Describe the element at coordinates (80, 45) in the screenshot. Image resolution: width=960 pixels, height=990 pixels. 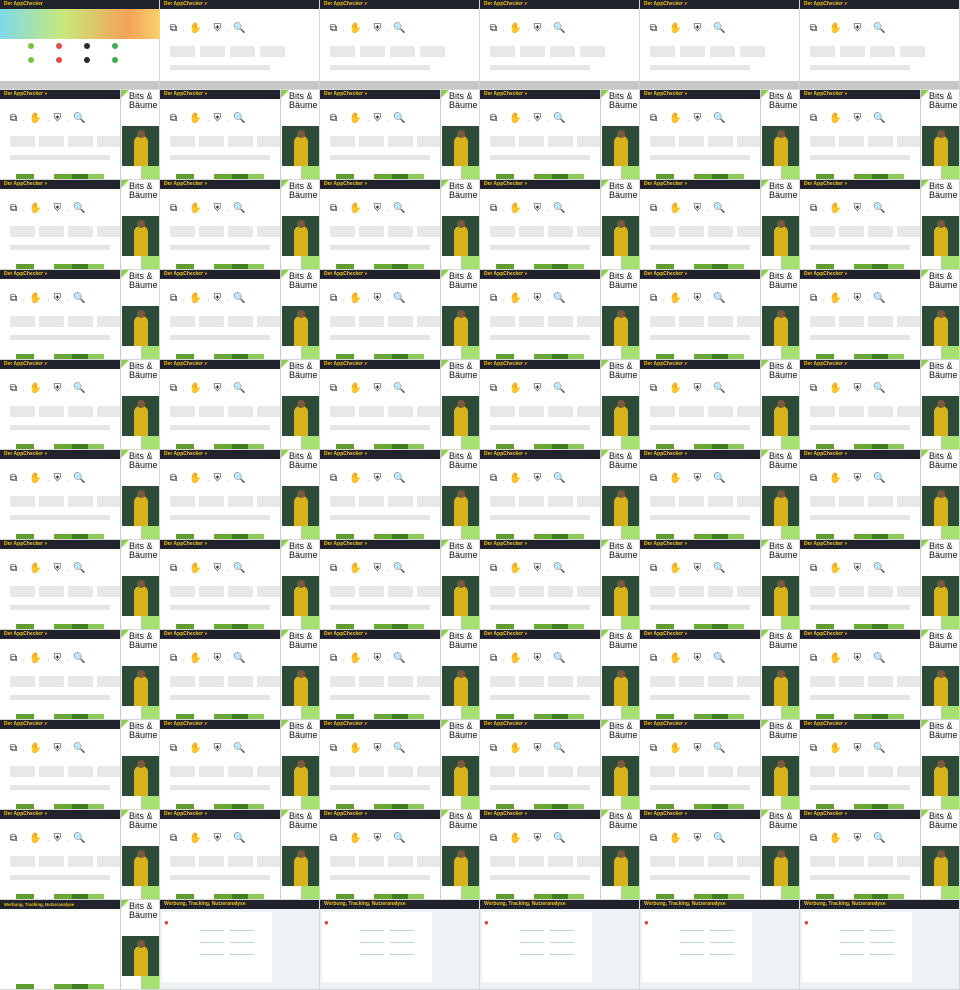
I see `thumbnail: Der AppChecker` at that location.